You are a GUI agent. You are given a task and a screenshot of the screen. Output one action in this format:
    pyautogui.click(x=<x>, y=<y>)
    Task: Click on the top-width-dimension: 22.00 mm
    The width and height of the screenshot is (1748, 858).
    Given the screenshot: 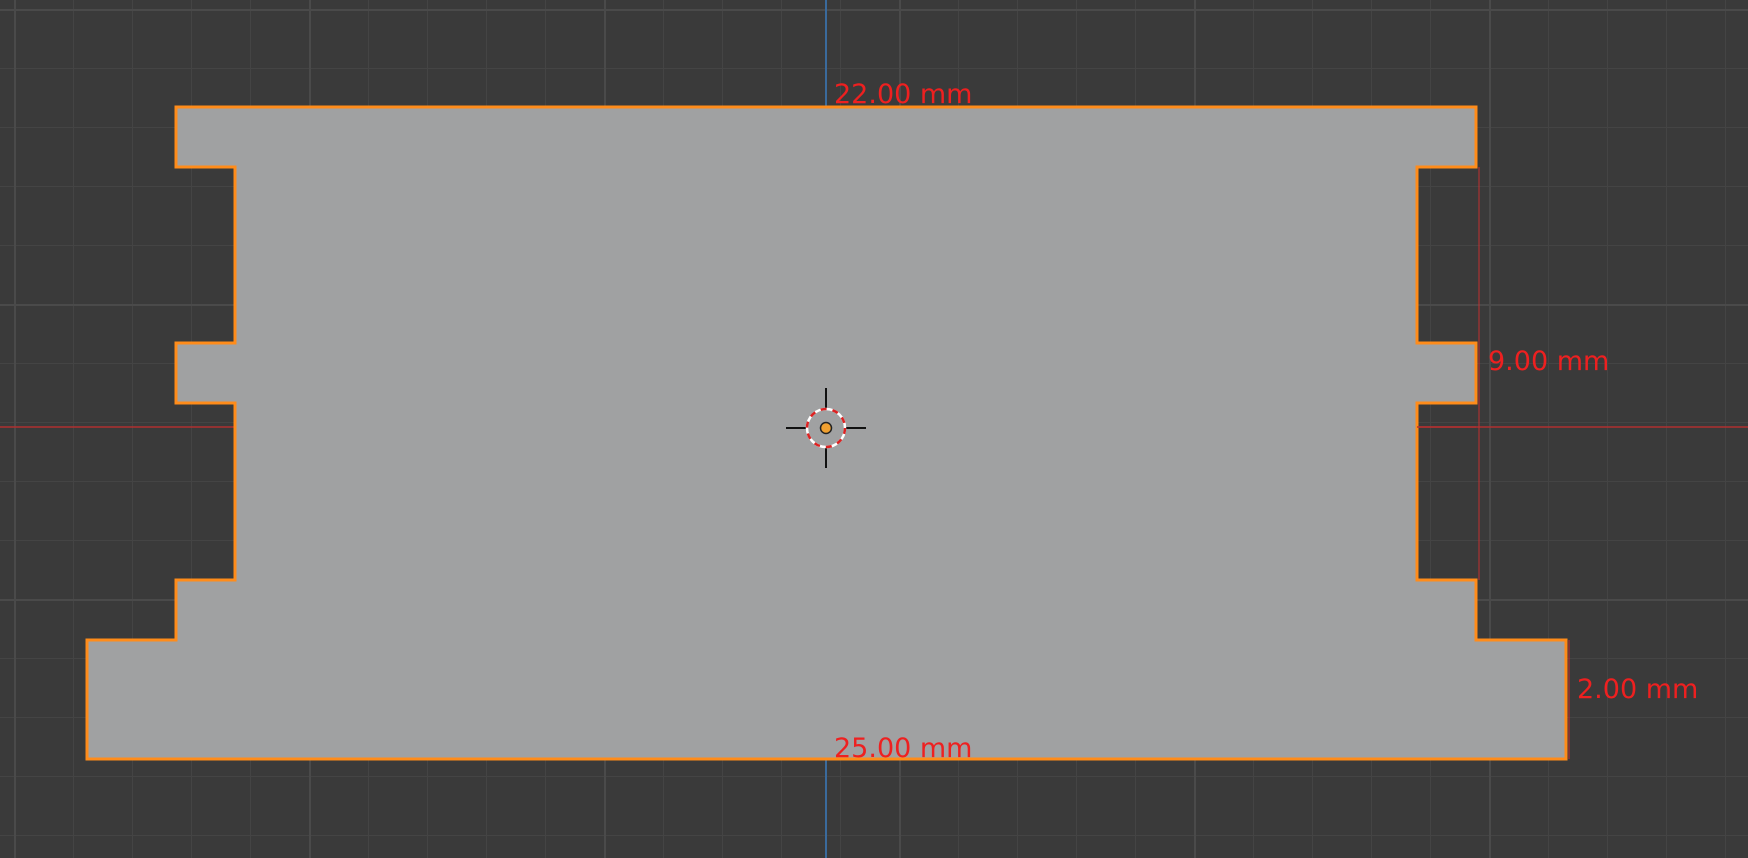 What is the action you would take?
    pyautogui.click(x=903, y=94)
    